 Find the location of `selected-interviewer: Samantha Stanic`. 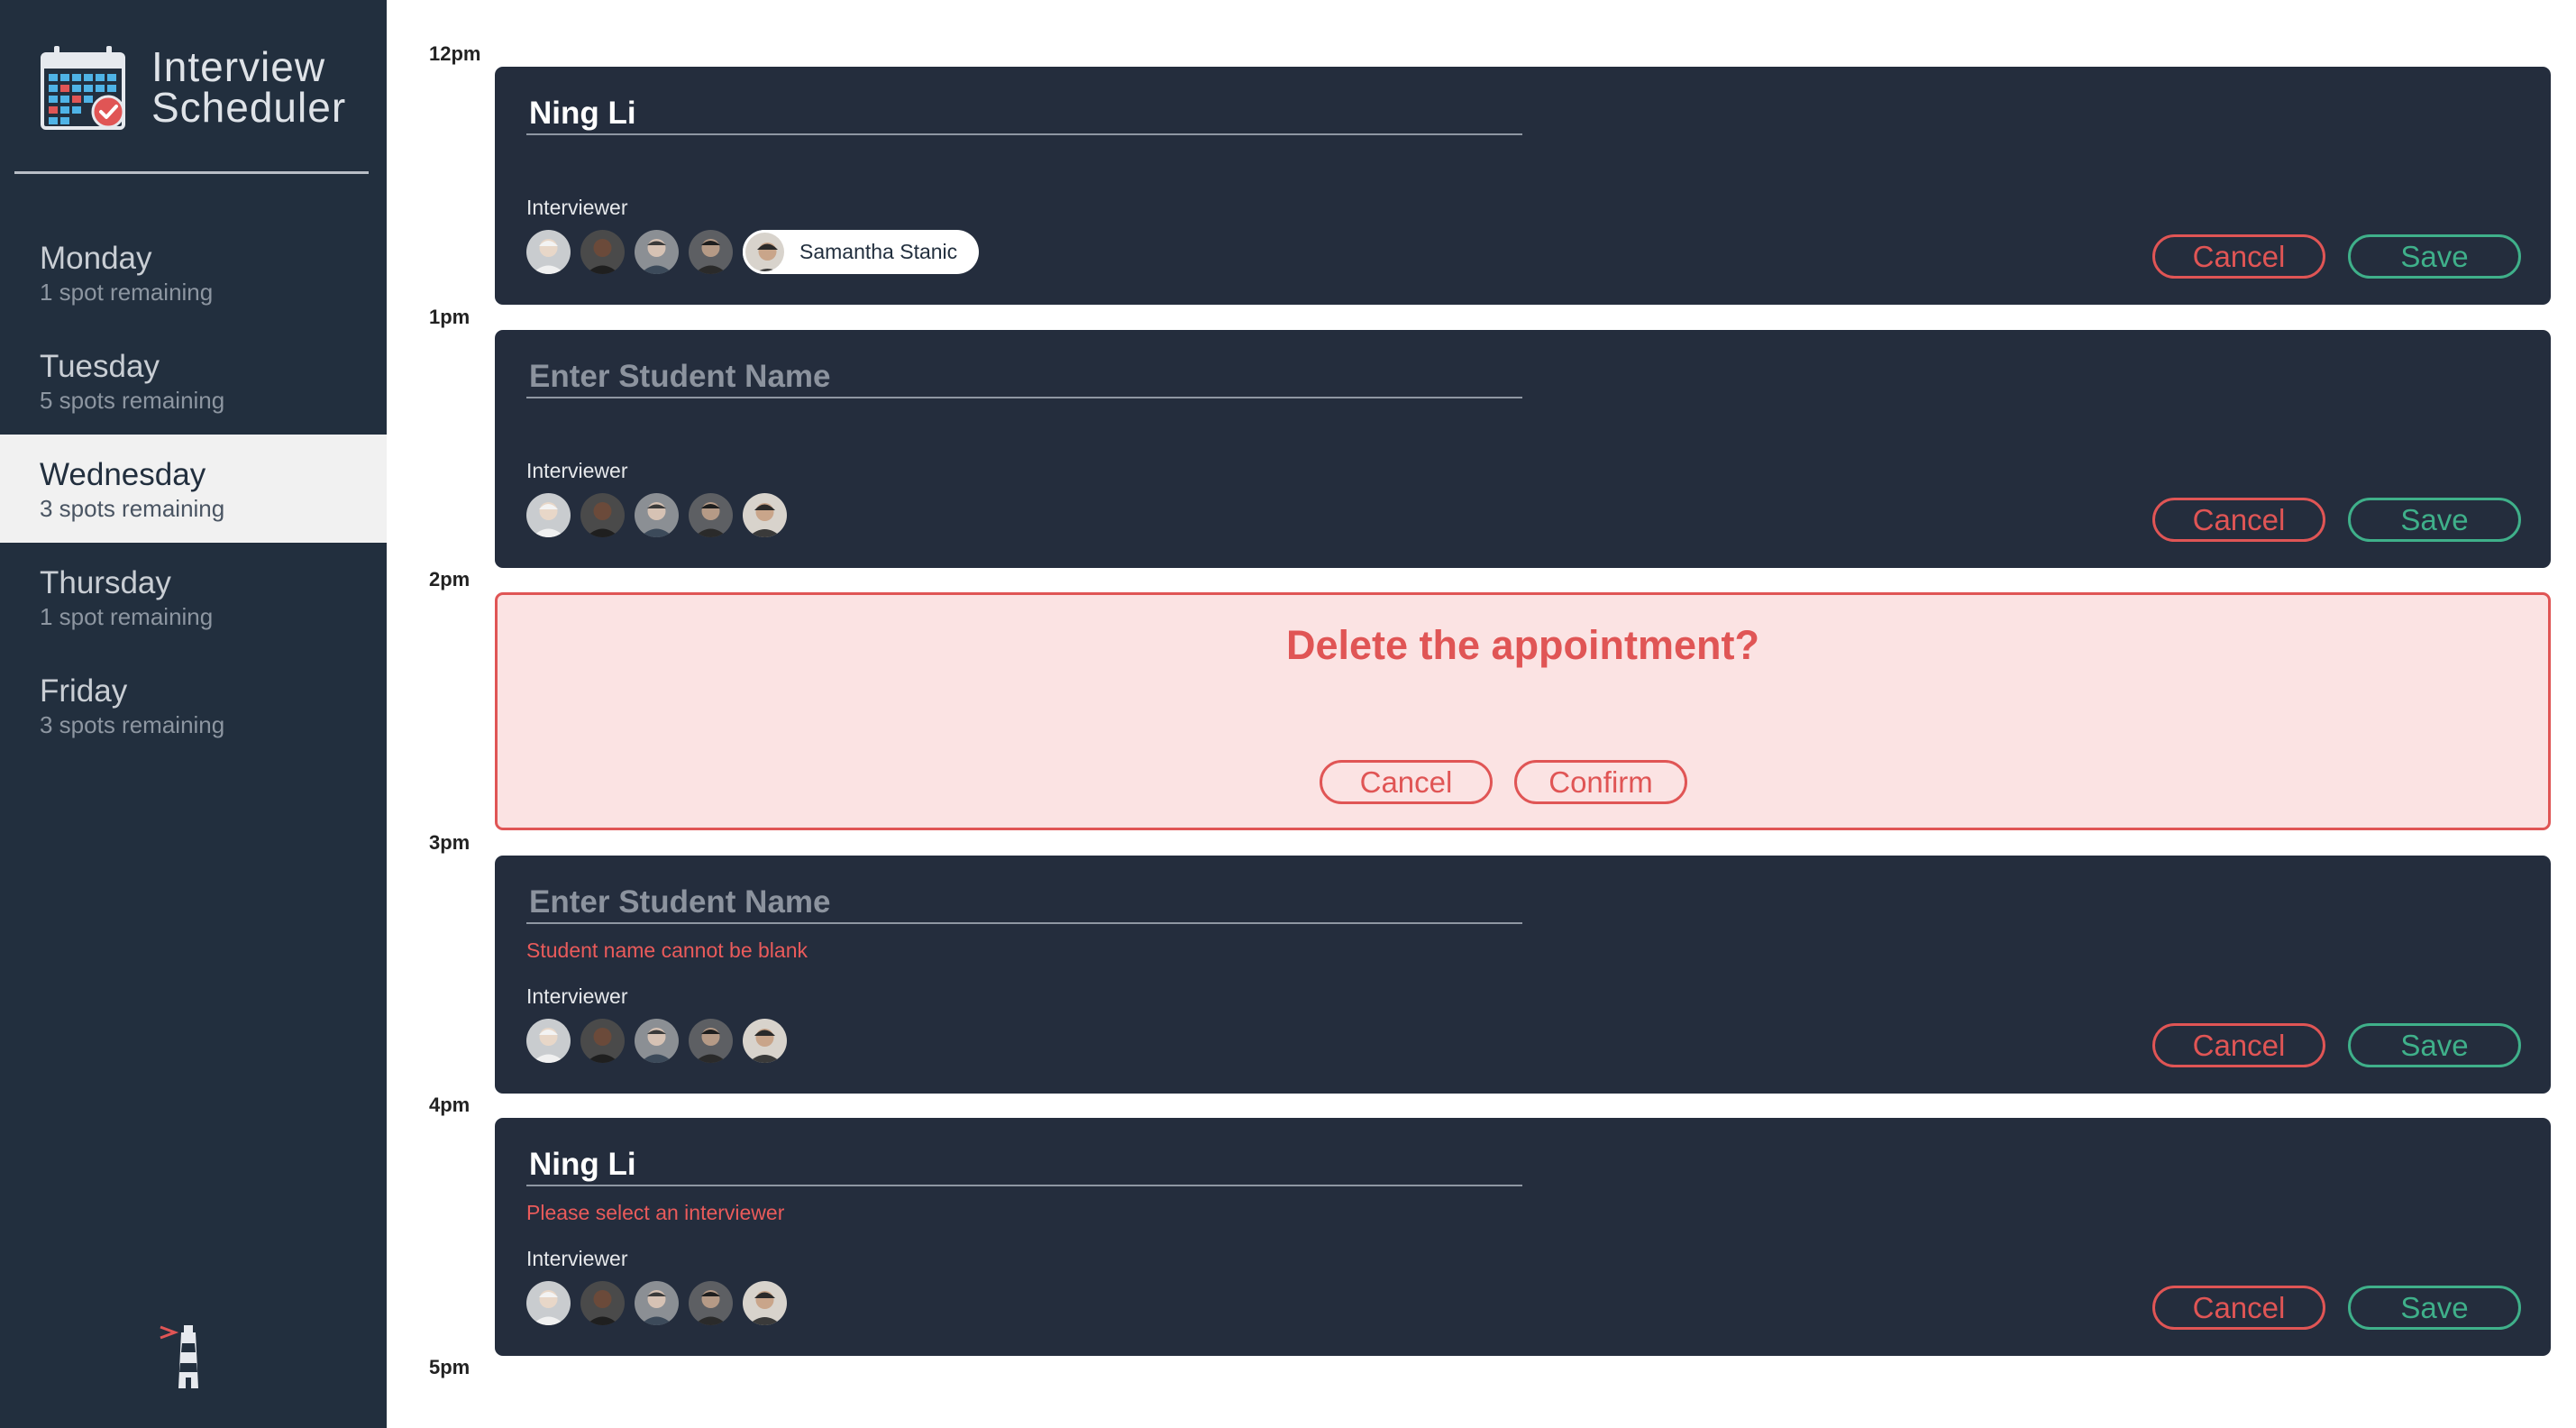

selected-interviewer: Samantha Stanic is located at coordinates (861, 252).